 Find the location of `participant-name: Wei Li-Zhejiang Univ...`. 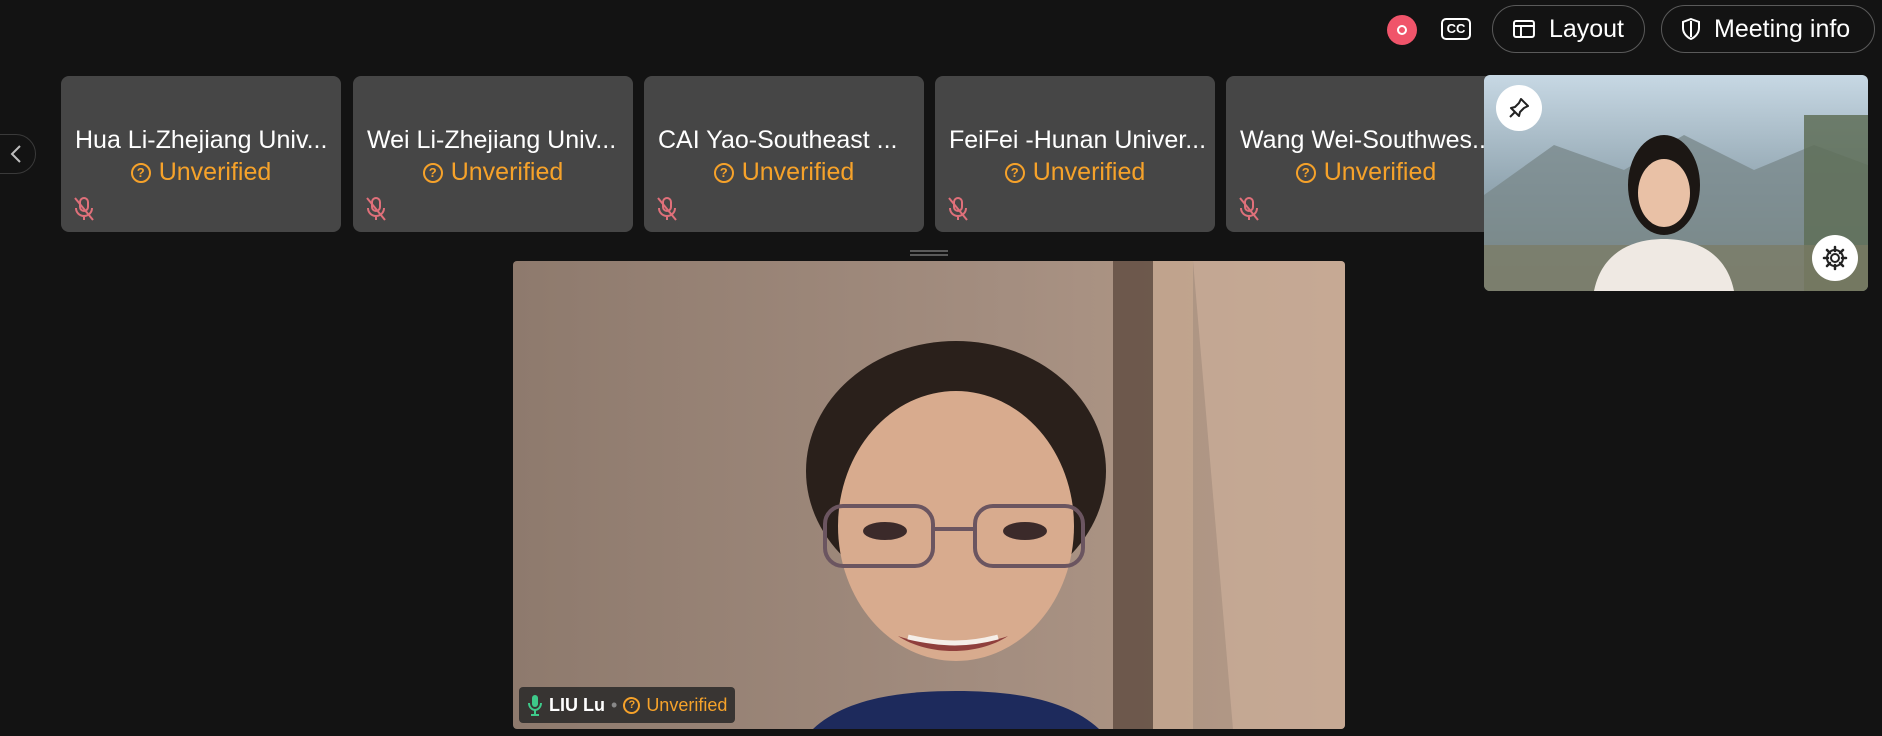

participant-name: Wei Li-Zhejiang Univ... is located at coordinates (492, 140).